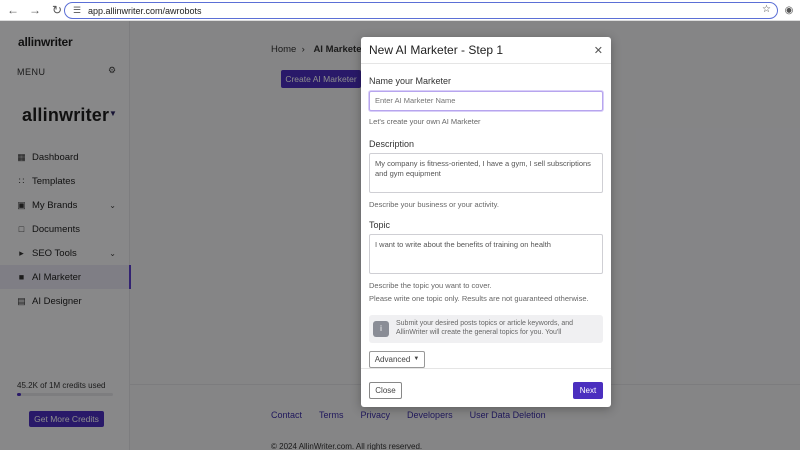  I want to click on modal-header: New AI Marketer - Step 1, so click(486, 50).